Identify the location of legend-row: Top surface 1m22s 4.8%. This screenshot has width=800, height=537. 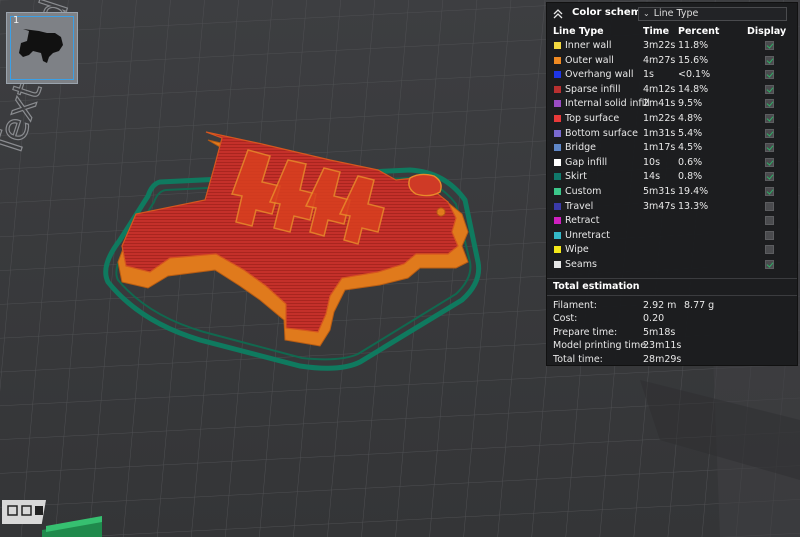
(672, 119).